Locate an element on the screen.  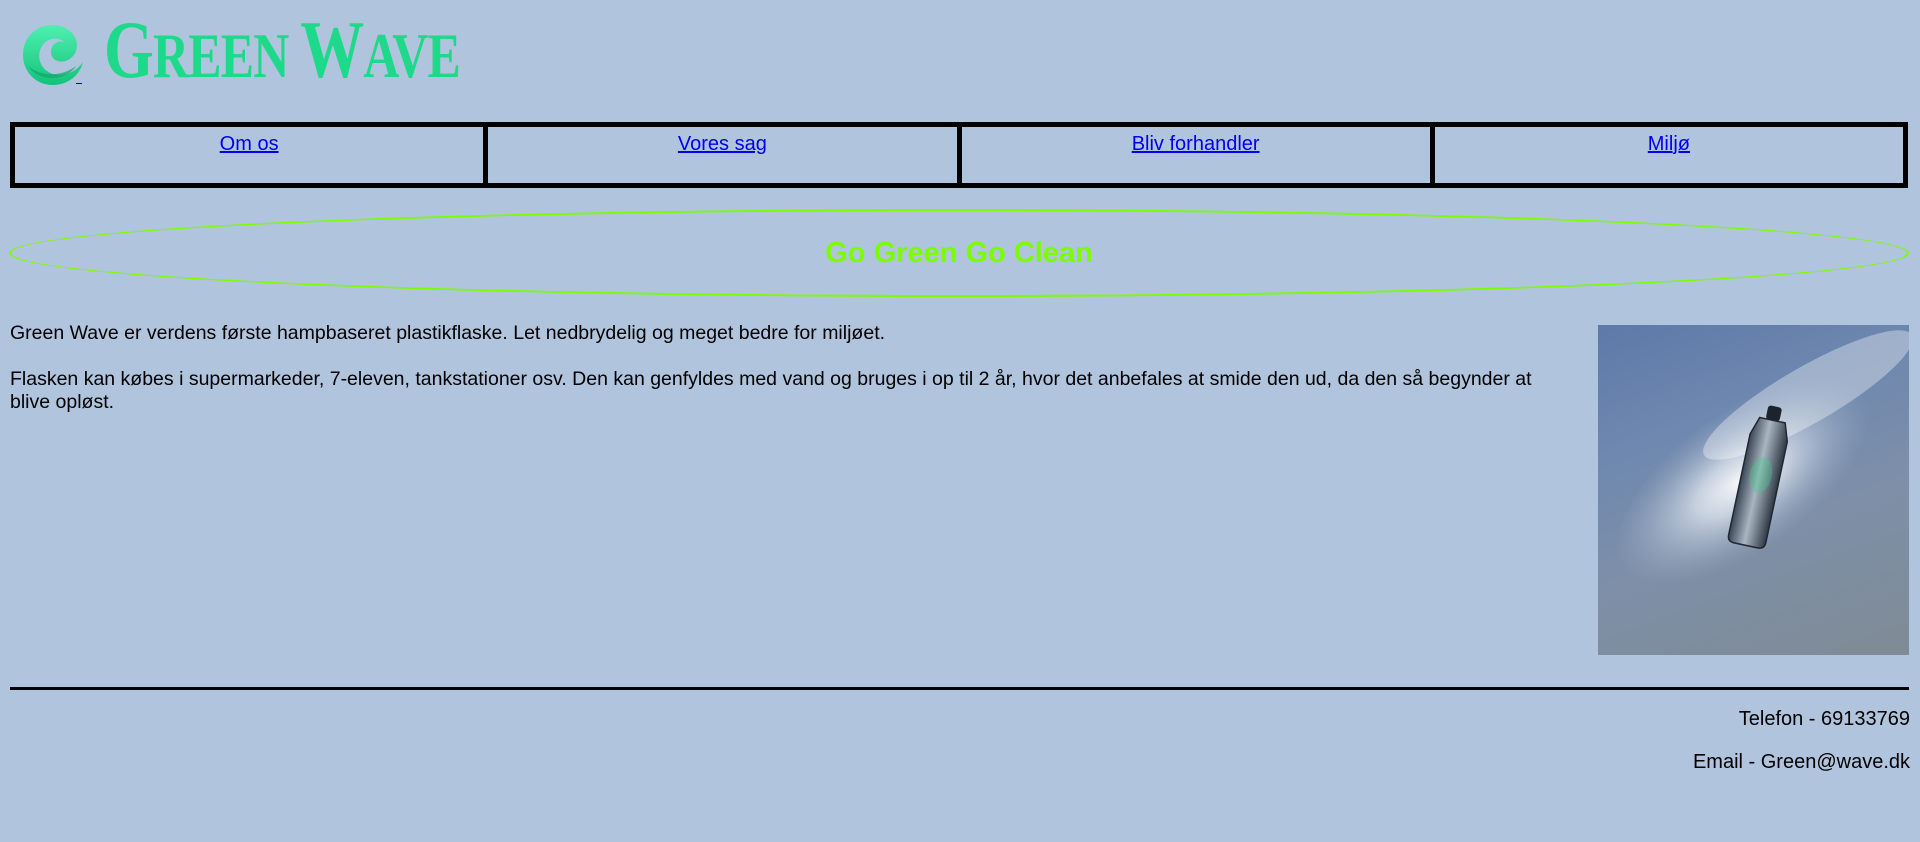
slogan-banner: Go Green Go Clean is located at coordinates (959, 253).